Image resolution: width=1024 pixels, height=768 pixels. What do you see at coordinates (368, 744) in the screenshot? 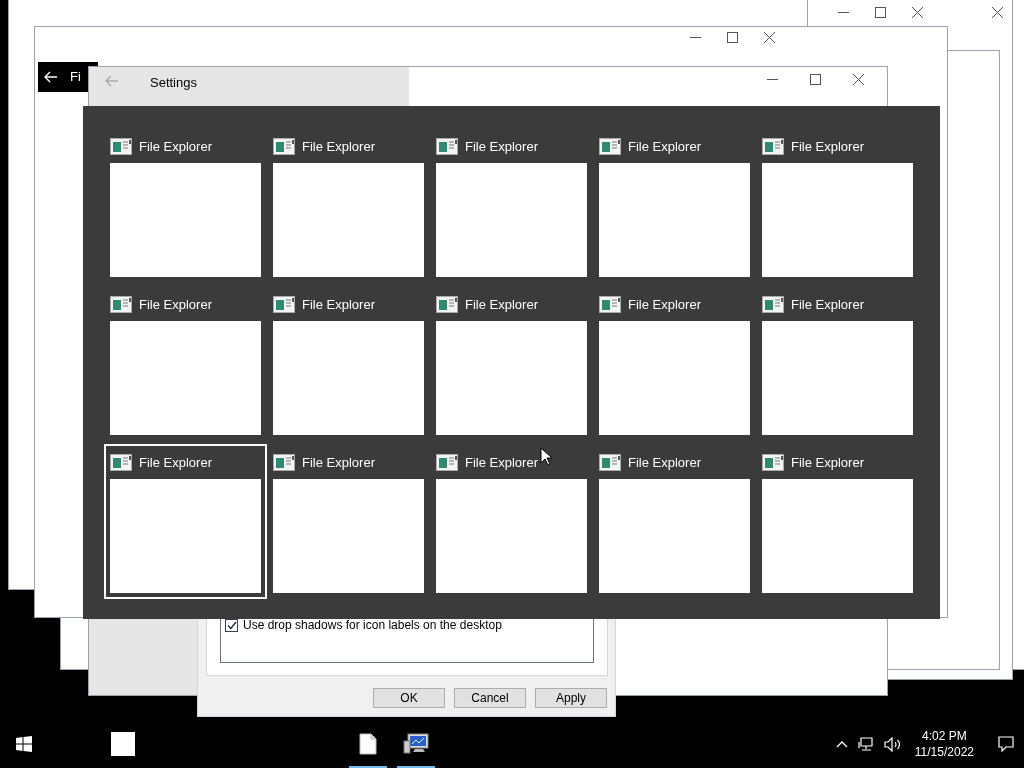
I see `document-icon` at bounding box center [368, 744].